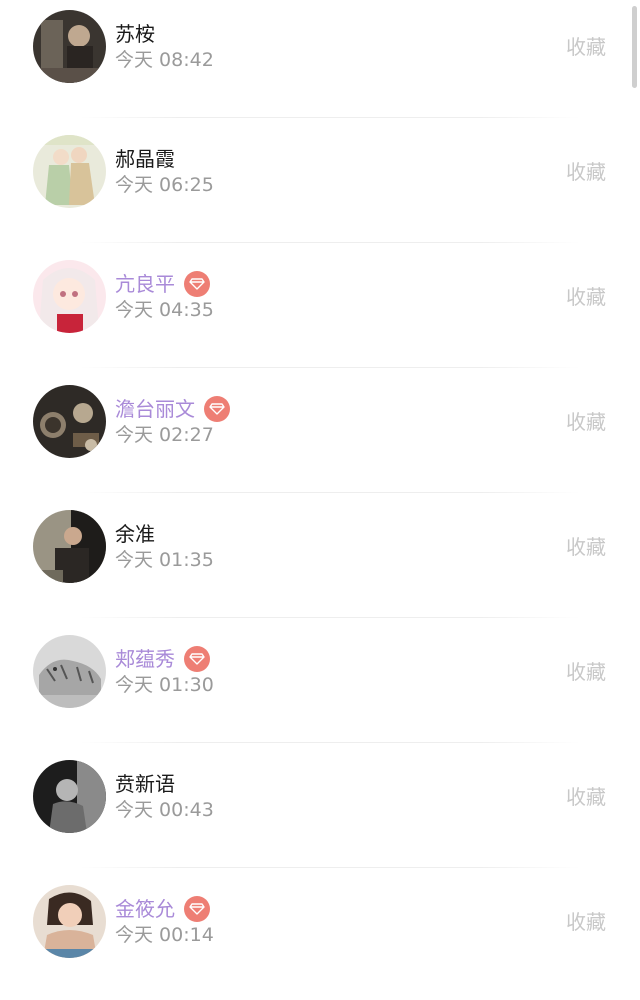 This screenshot has height=1000, width=640. I want to click on user-name: 金筱允, so click(145, 909).